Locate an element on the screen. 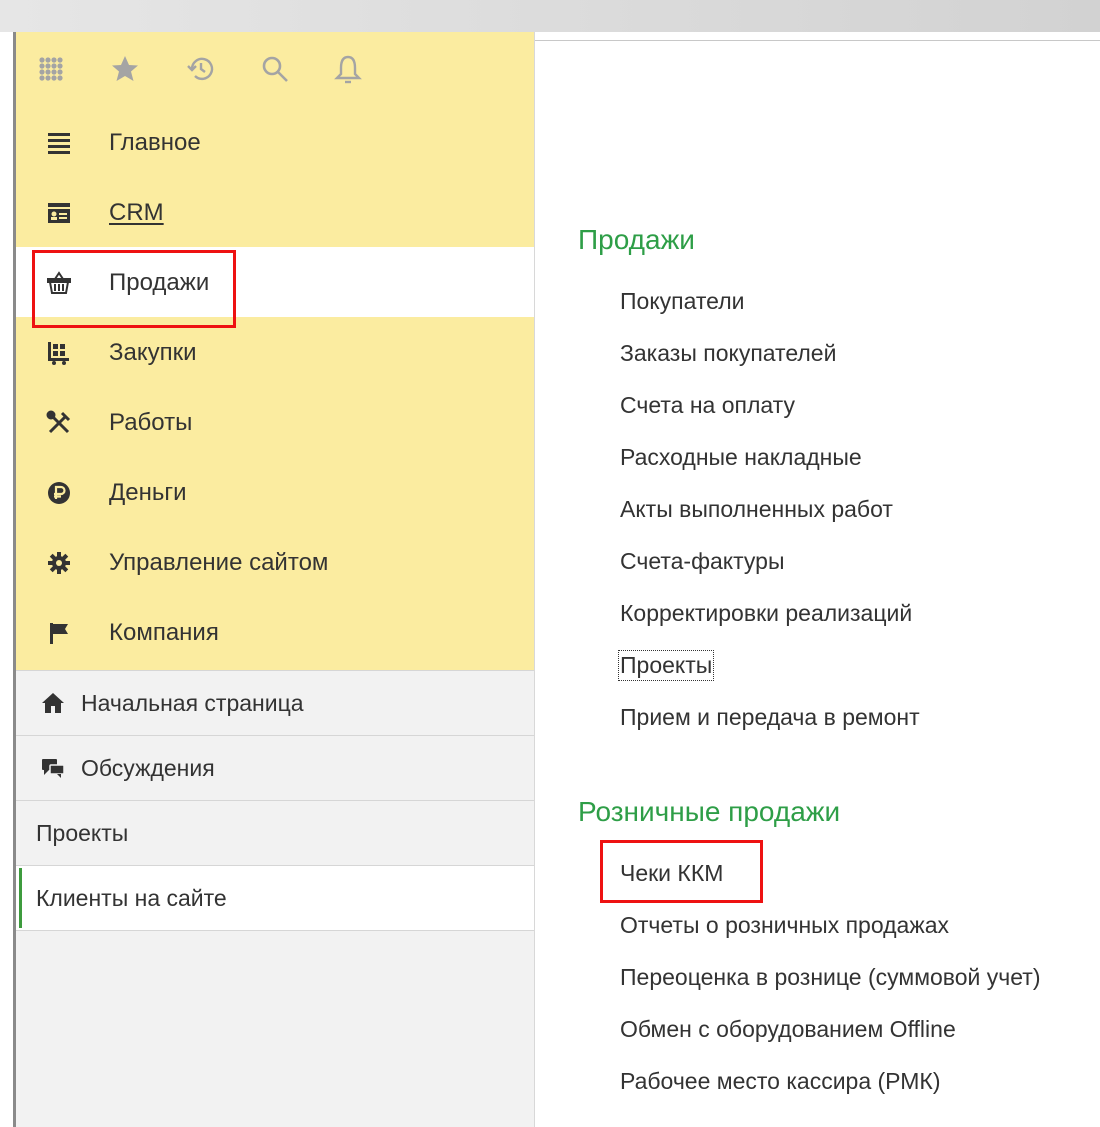 The image size is (1100, 1127). flag-icon is located at coordinates (59, 633).